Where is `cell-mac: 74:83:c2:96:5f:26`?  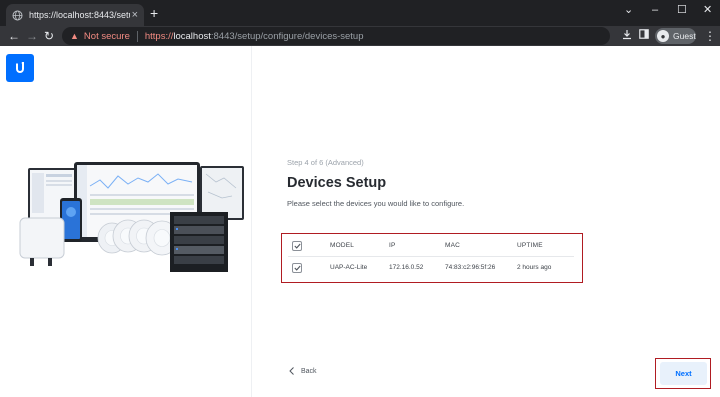 cell-mac: 74:83:c2:96:5f:26 is located at coordinates (470, 267).